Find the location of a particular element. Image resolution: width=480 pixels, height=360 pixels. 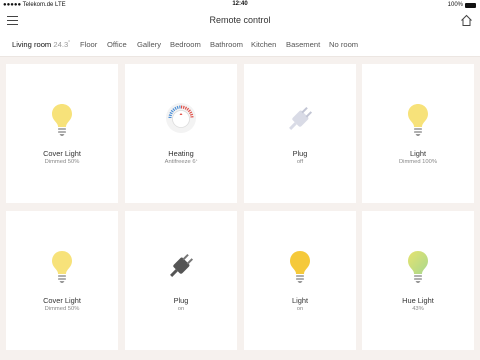

tab-kitchen: Kitchen is located at coordinates (263, 44).